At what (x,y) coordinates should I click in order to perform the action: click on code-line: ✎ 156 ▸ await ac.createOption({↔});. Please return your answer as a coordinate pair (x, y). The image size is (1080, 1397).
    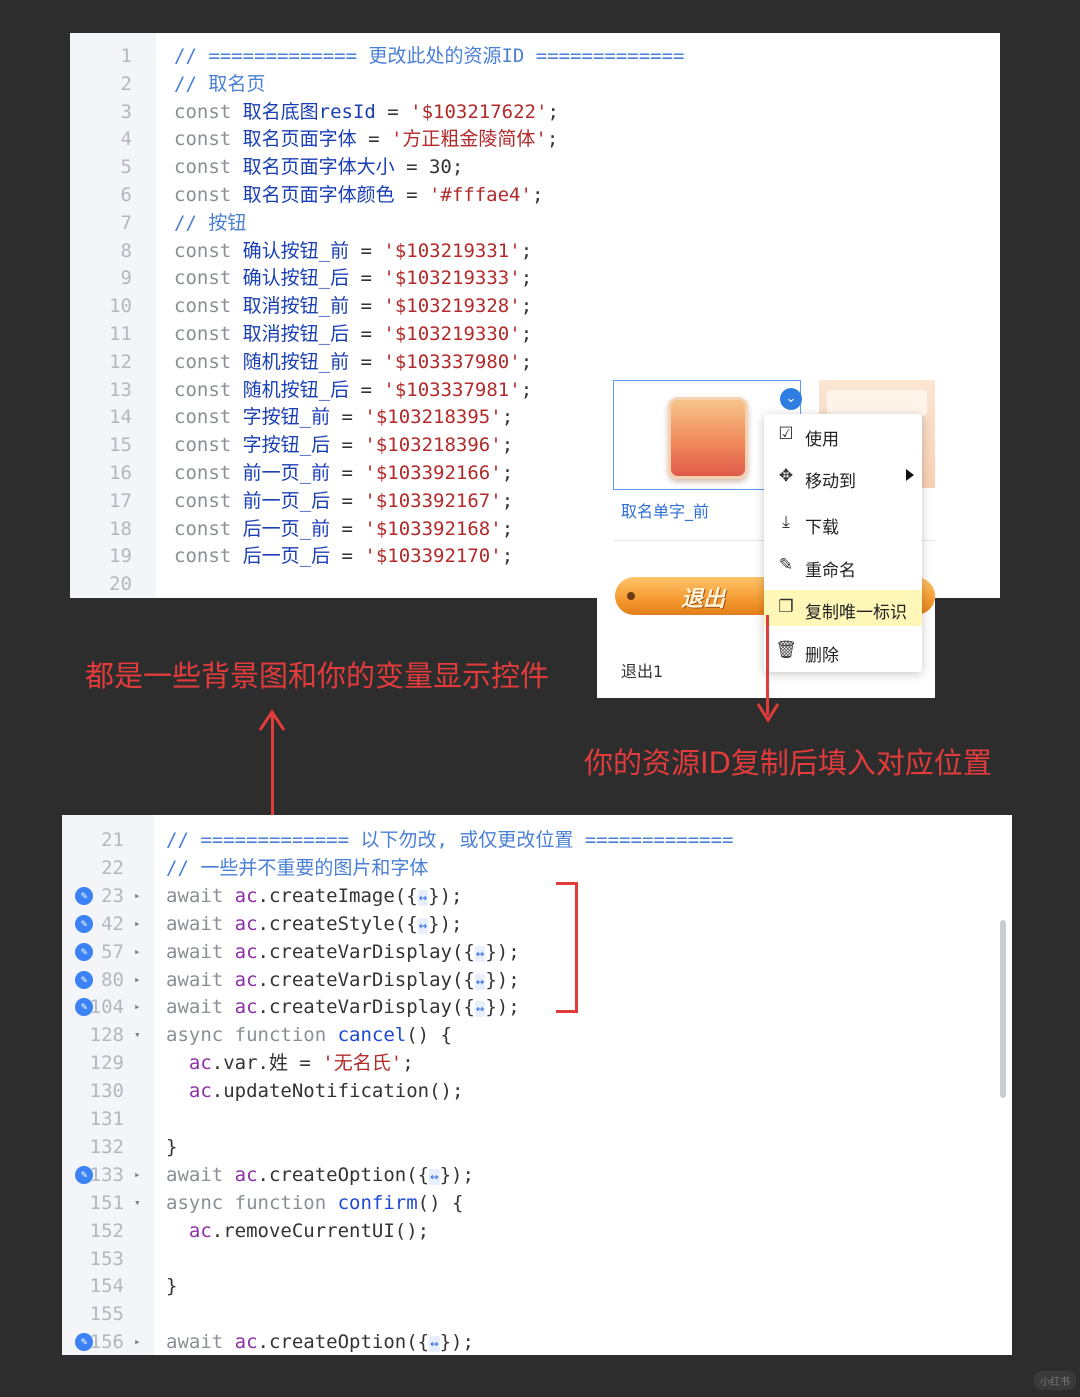
    Looking at the image, I should click on (537, 1342).